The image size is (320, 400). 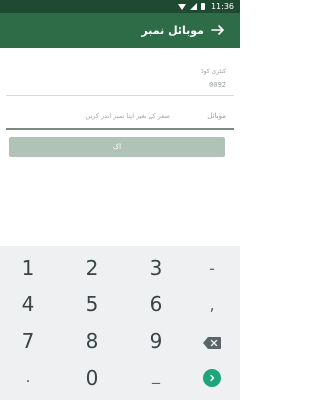 I want to click on key-0: 0, so click(x=92, y=378).